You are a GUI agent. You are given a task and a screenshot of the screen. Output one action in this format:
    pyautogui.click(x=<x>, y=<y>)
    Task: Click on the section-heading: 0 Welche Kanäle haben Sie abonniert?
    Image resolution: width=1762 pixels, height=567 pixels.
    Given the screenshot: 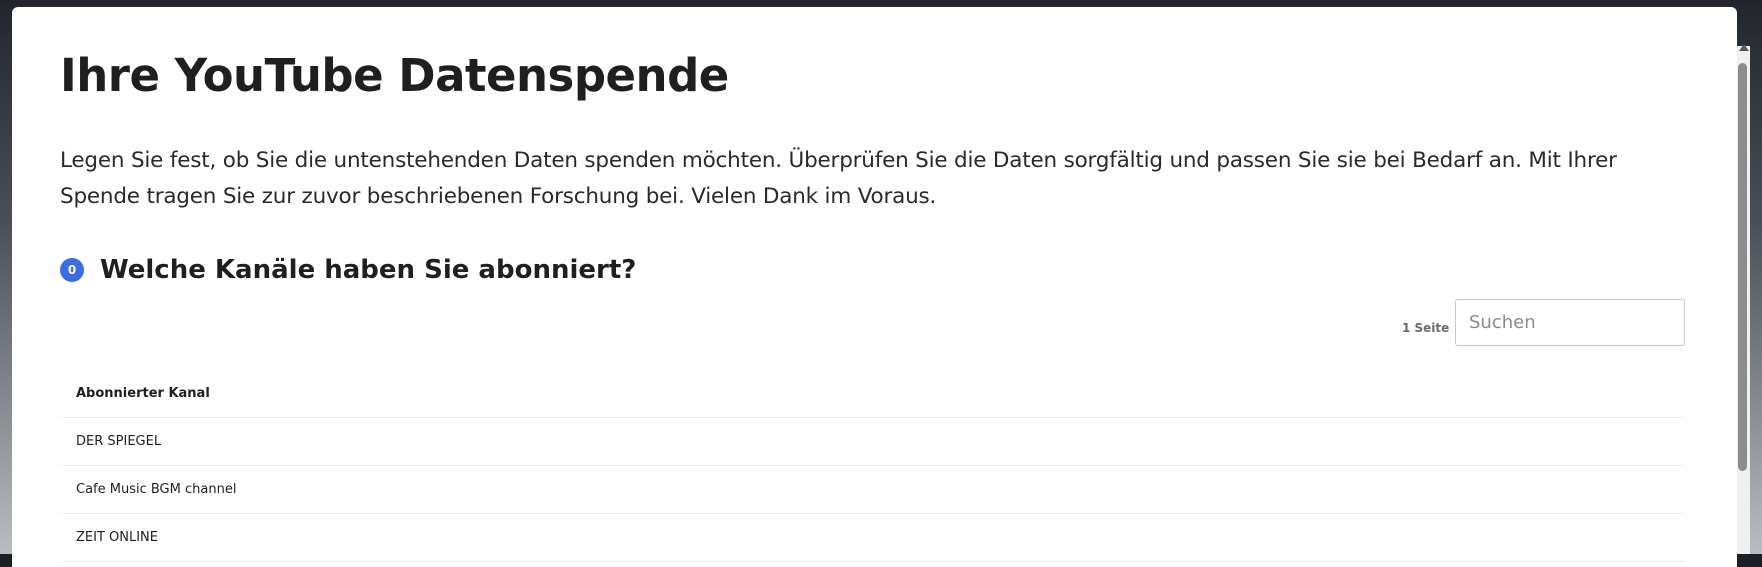 What is the action you would take?
    pyautogui.click(x=348, y=270)
    